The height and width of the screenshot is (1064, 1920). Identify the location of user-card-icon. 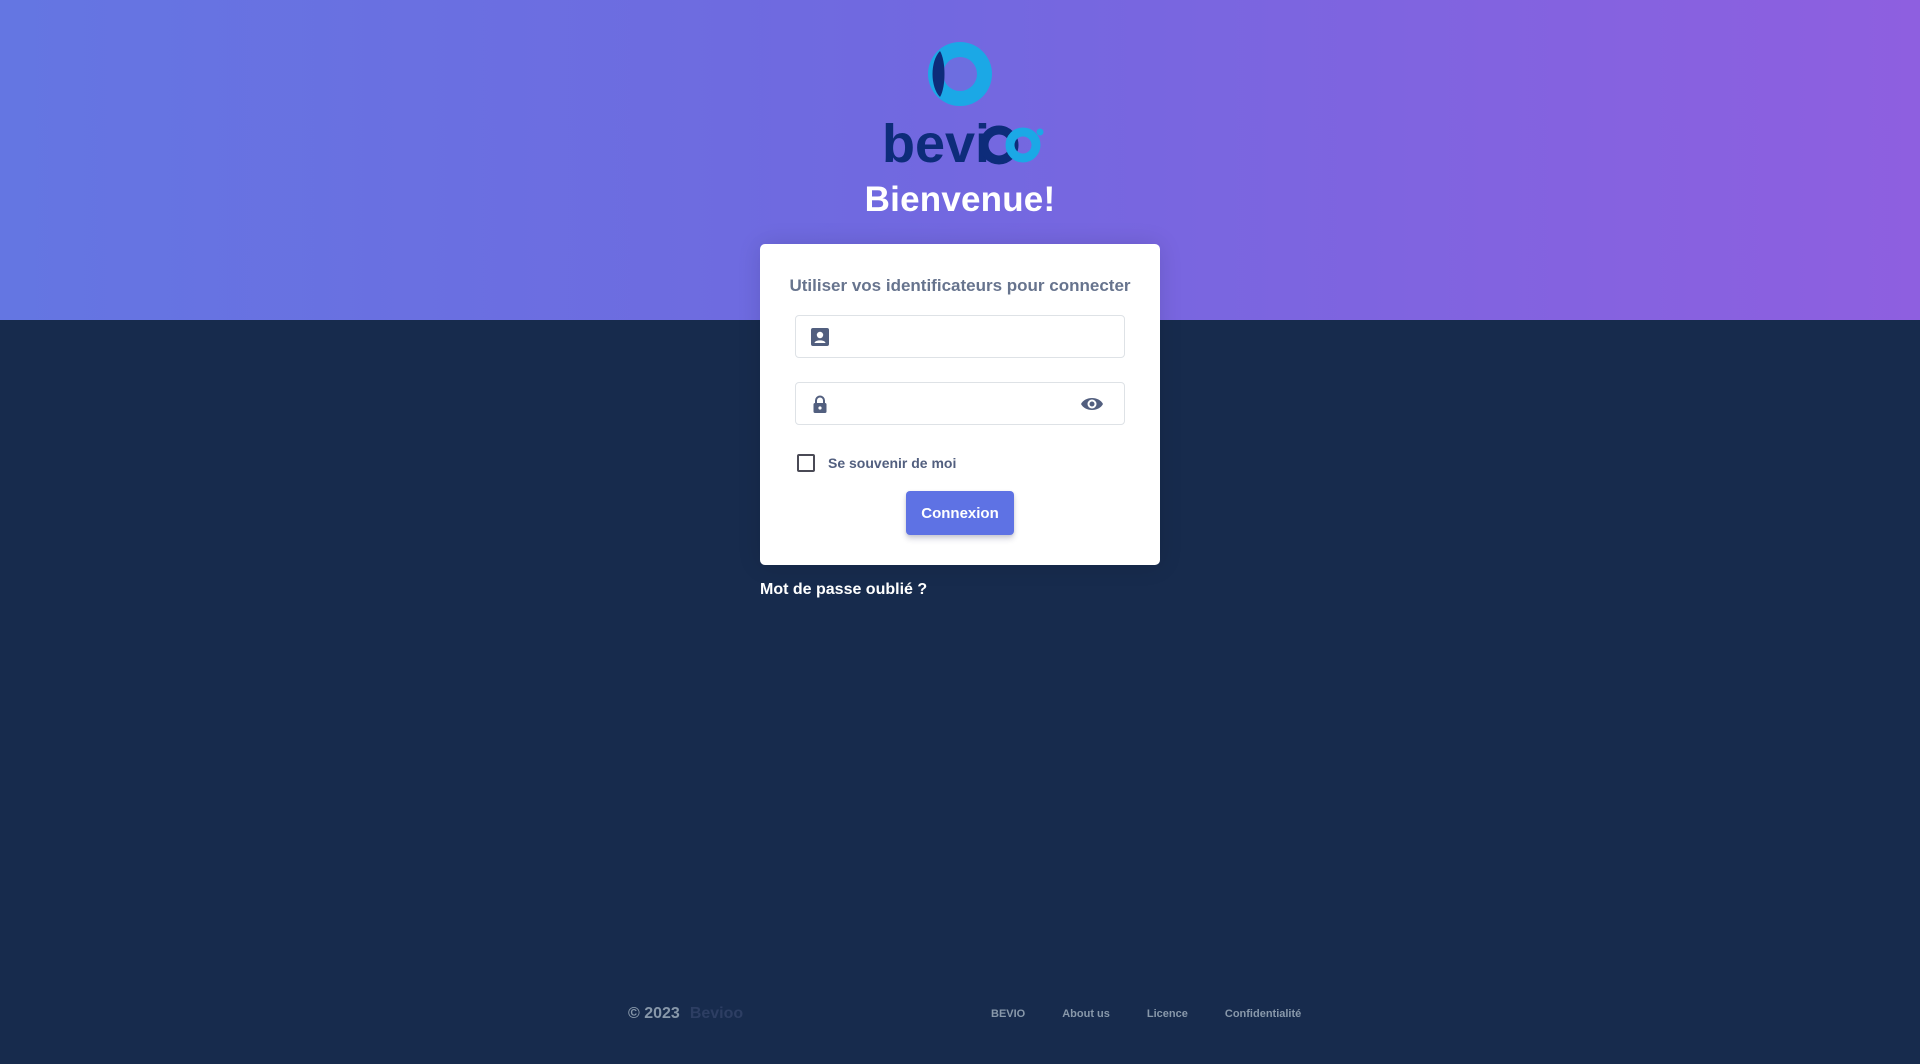
(820, 337).